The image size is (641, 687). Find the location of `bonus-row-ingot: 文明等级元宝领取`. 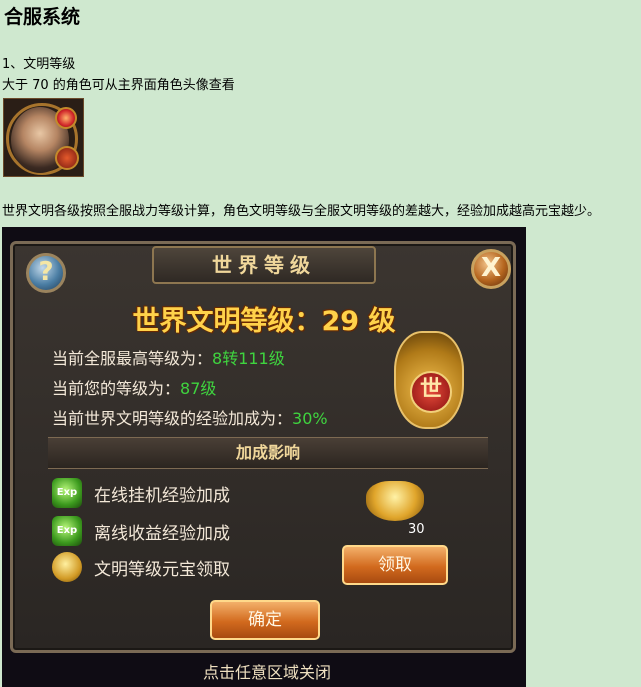

bonus-row-ingot: 文明等级元宝领取 is located at coordinates (141, 567).